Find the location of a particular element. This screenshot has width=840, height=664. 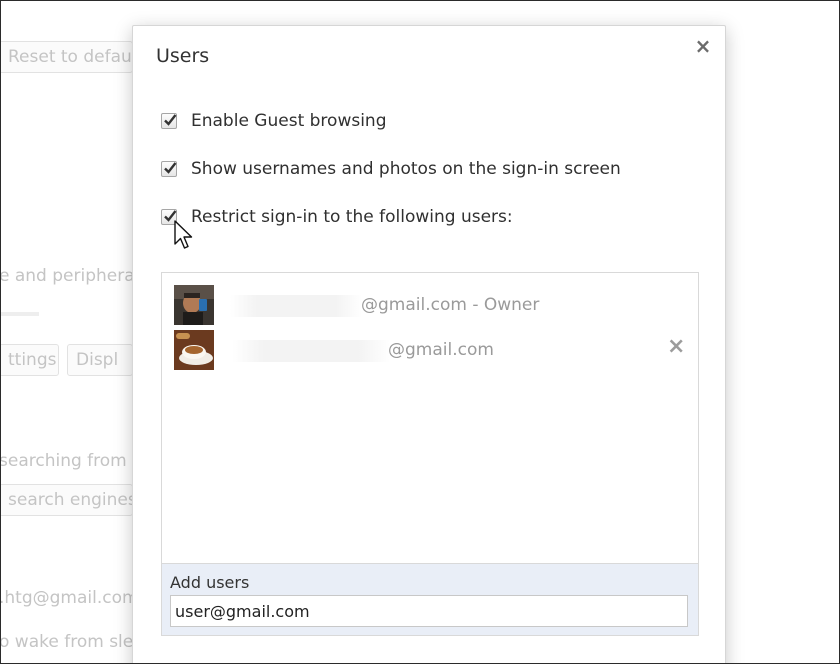

user-email: @gmail.com - Owner is located at coordinates (450, 305).